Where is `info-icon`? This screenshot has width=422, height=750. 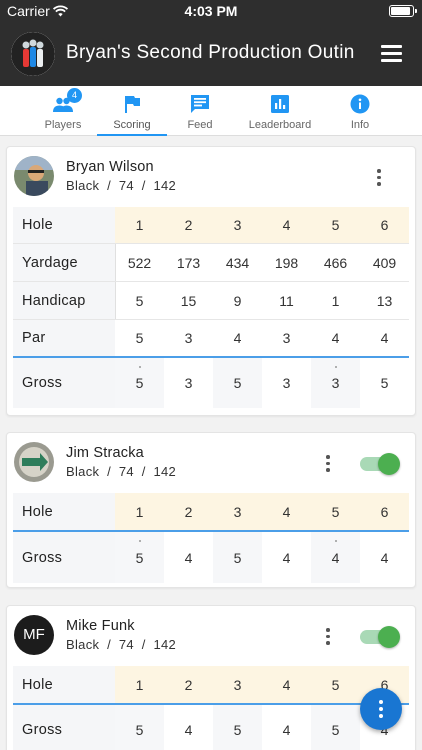
info-icon is located at coordinates (360, 104).